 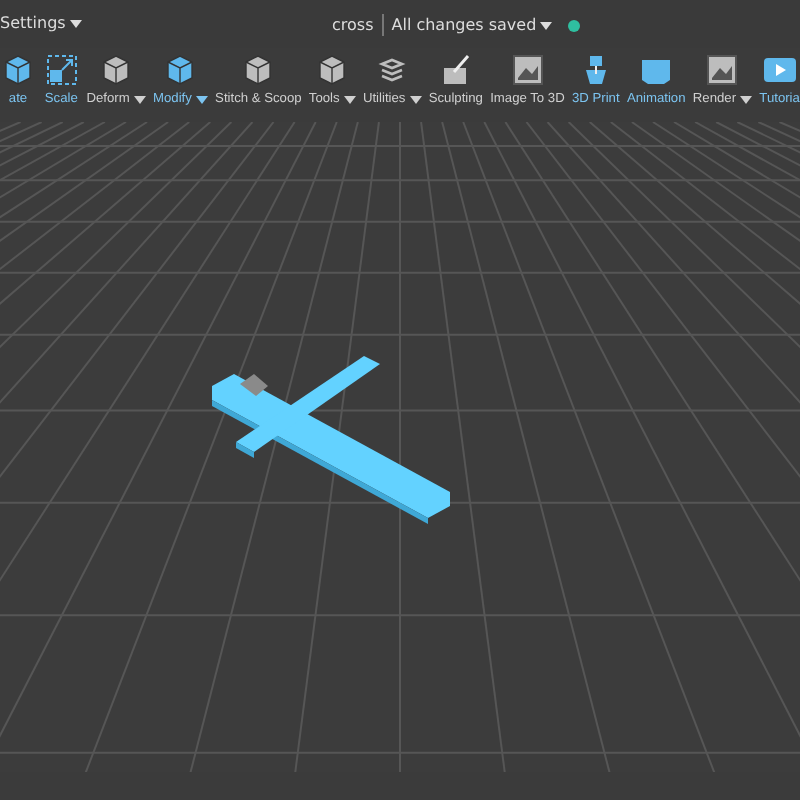 I want to click on scale-icon, so click(x=61, y=70).